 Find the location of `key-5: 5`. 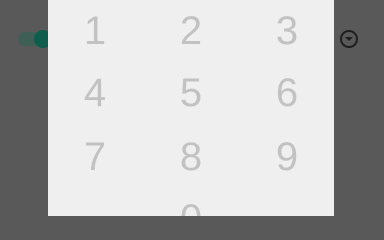

key-5: 5 is located at coordinates (191, 93).